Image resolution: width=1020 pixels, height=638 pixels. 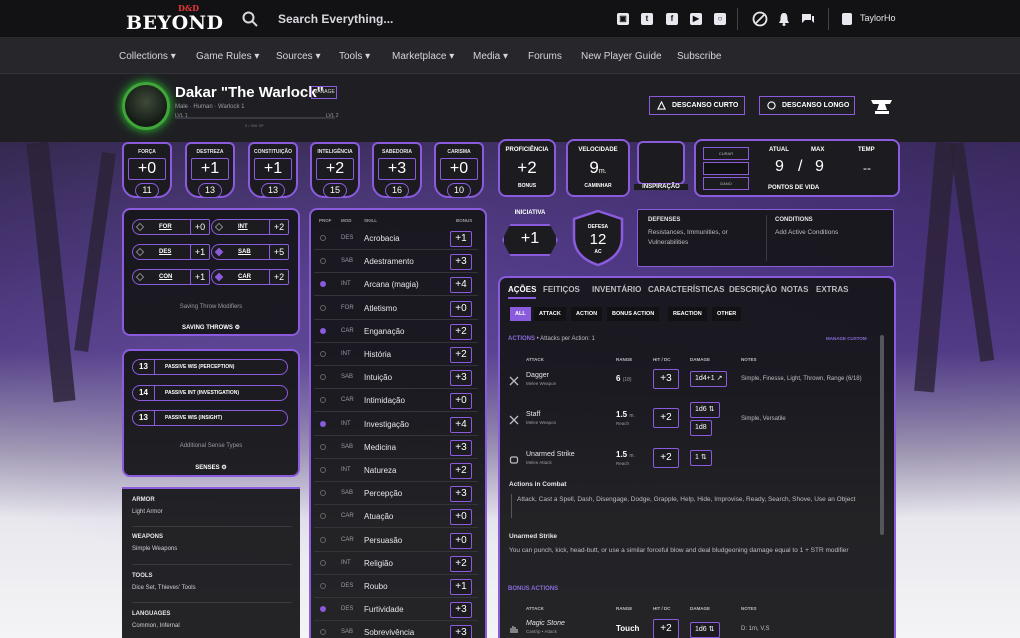 What do you see at coordinates (687, 314) in the screenshot?
I see `filter-reaction: REACTION` at bounding box center [687, 314].